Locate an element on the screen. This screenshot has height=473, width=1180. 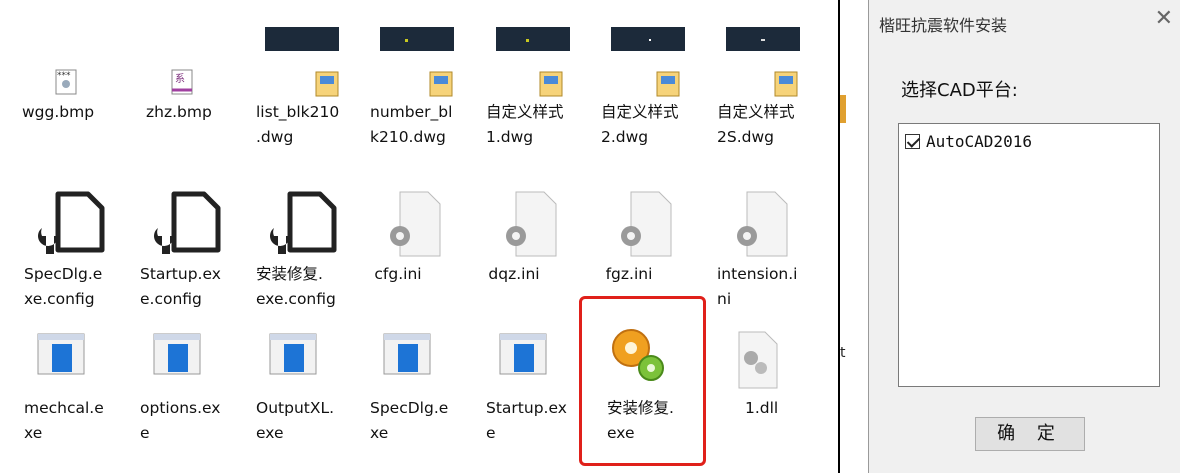
platform-item-label: AutoCAD2016 is located at coordinates (979, 141).